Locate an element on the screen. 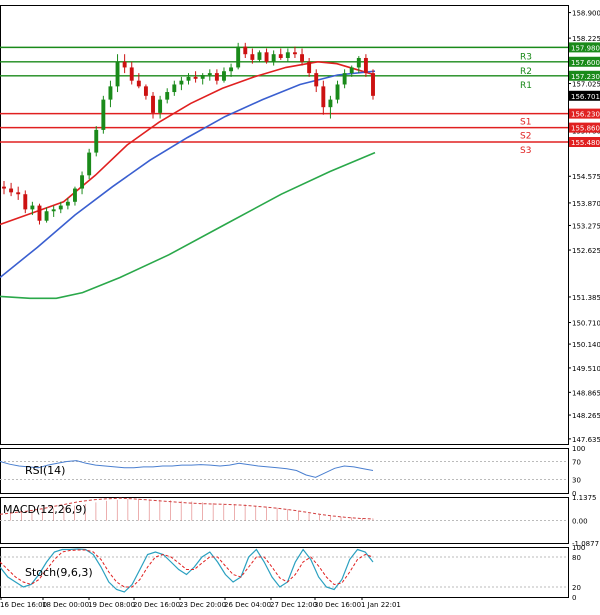 The width and height of the screenshot is (600, 615). stoch-panel: 100 80 20 0 Stoch(9,6,3) is located at coordinates (292, 573).